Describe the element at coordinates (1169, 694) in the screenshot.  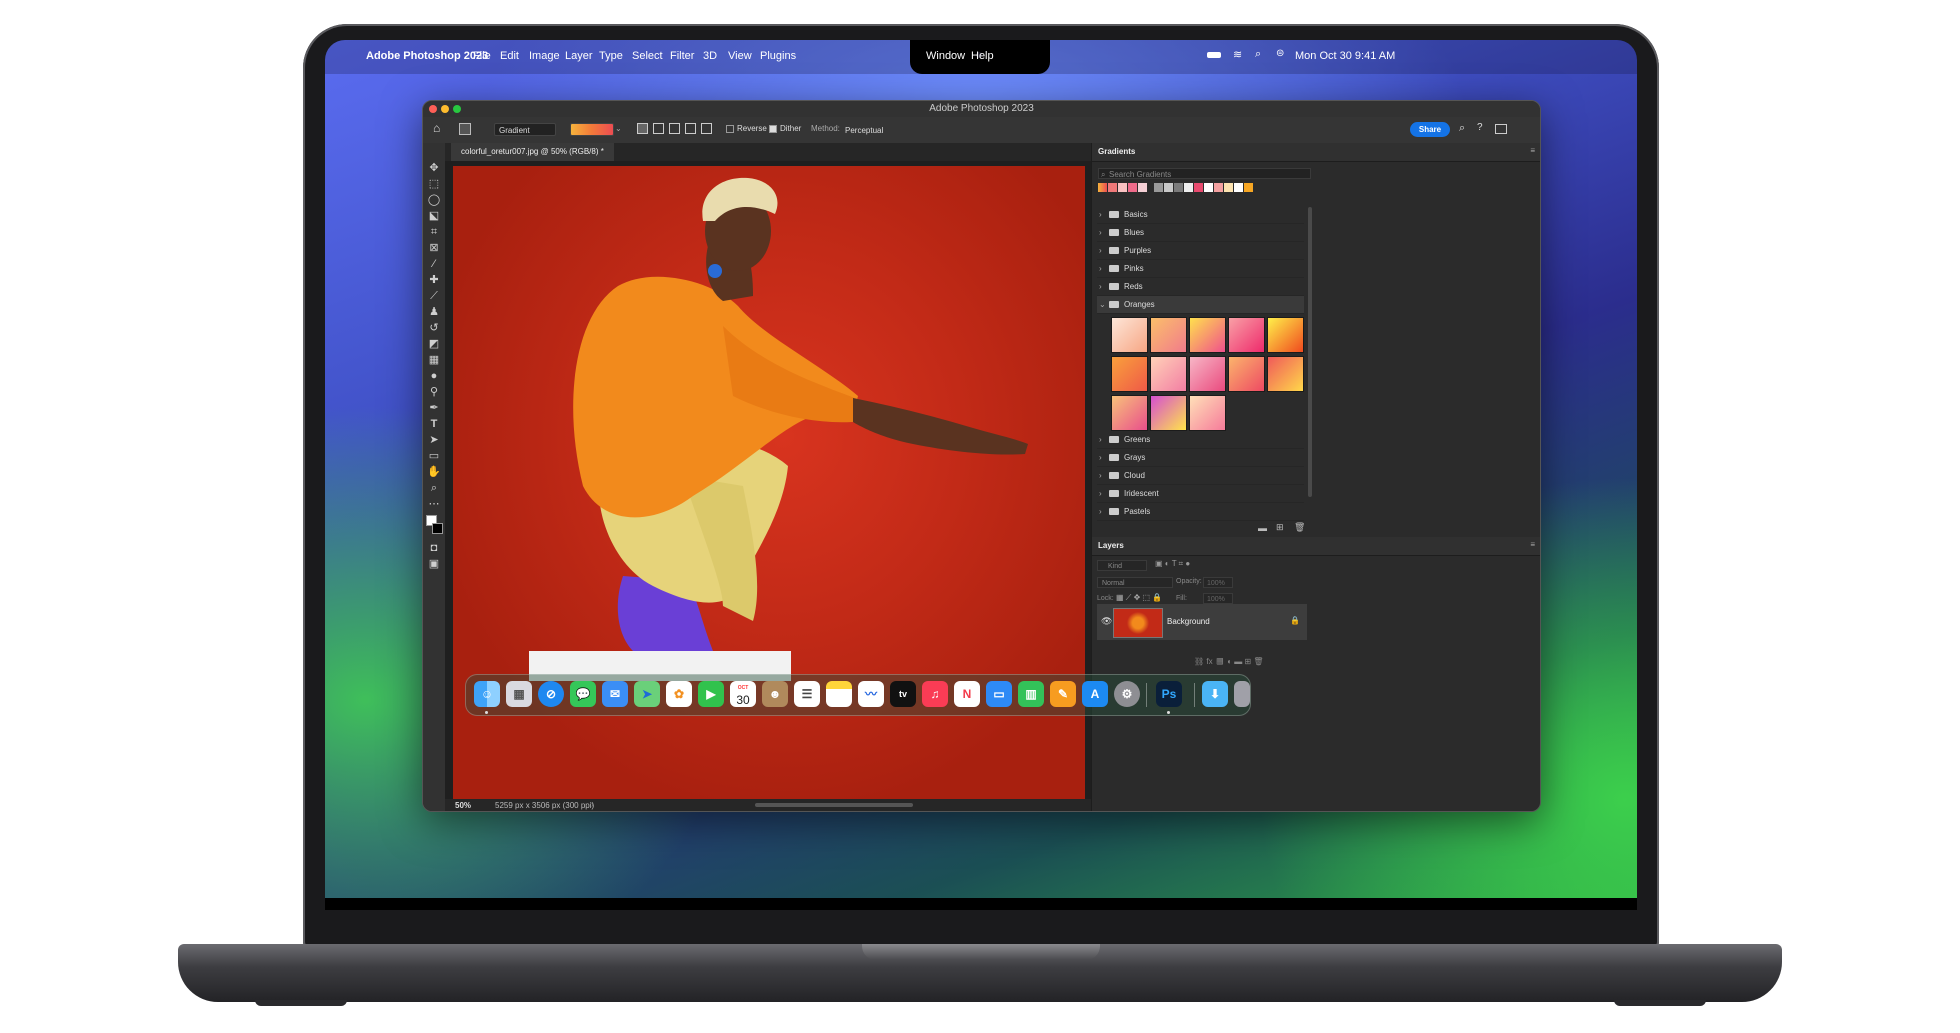
I see `photoshop-dock-icon: Ps` at that location.